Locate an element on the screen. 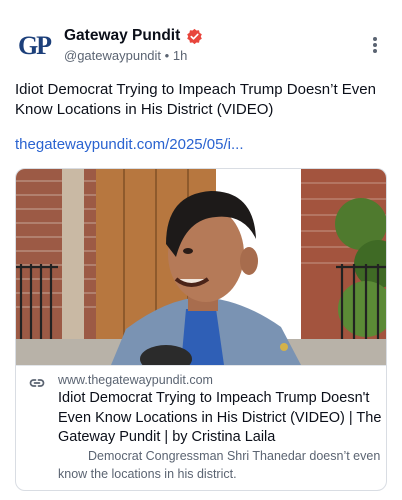 This screenshot has width=402, height=500. card-domain: www.thegatewaypundit.com is located at coordinates (135, 380).